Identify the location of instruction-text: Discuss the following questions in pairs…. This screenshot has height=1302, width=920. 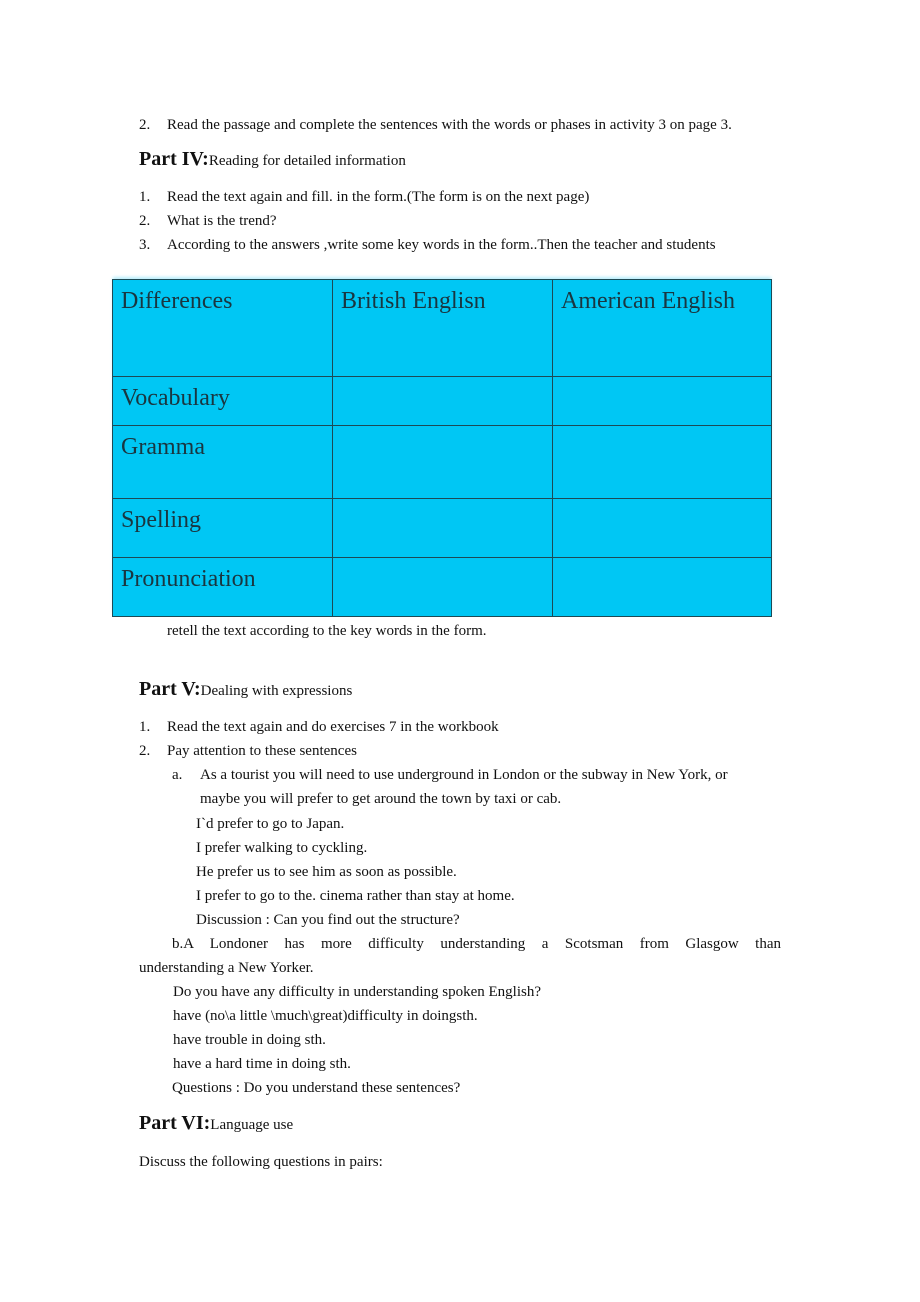
(261, 1162).